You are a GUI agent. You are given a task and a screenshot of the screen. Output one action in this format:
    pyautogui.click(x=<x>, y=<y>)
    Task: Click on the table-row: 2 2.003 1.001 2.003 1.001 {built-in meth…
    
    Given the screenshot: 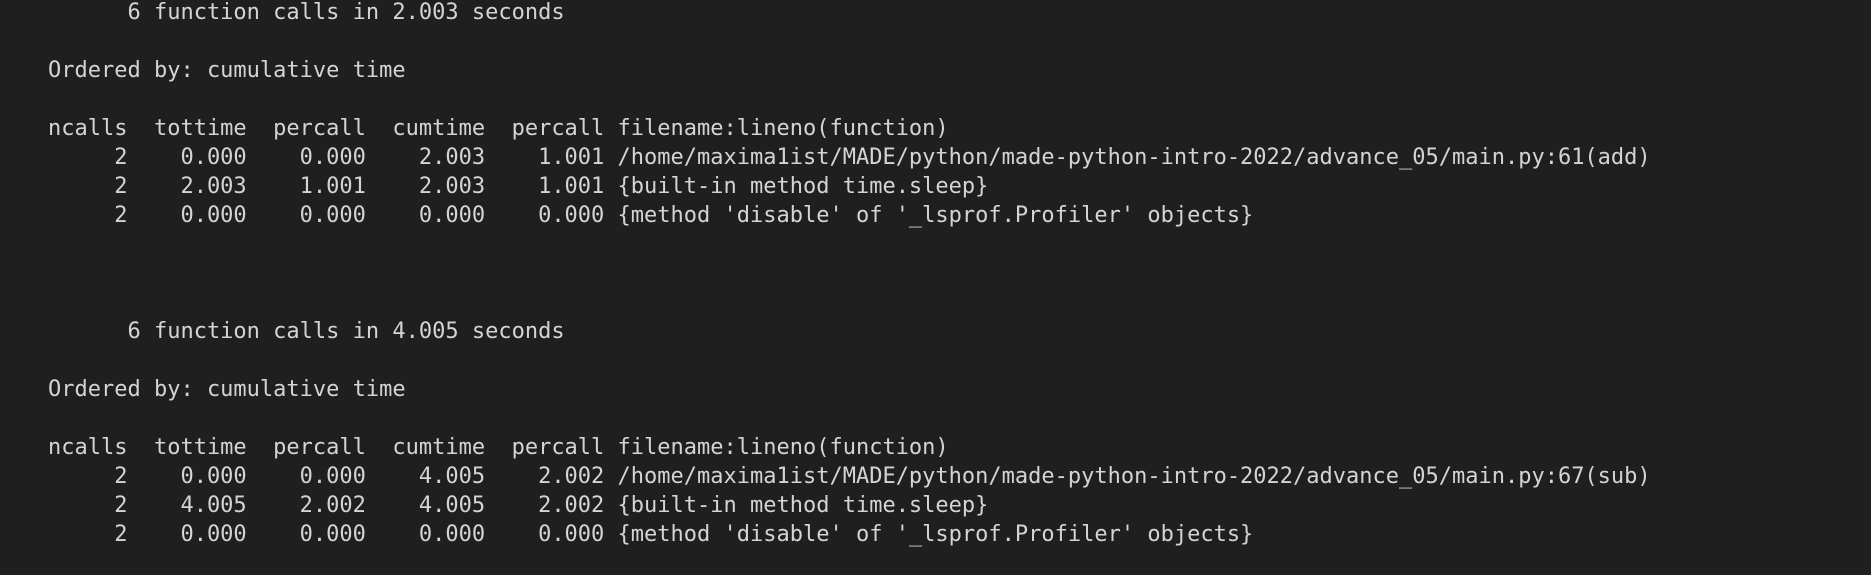 What is the action you would take?
    pyautogui.click(x=518, y=186)
    